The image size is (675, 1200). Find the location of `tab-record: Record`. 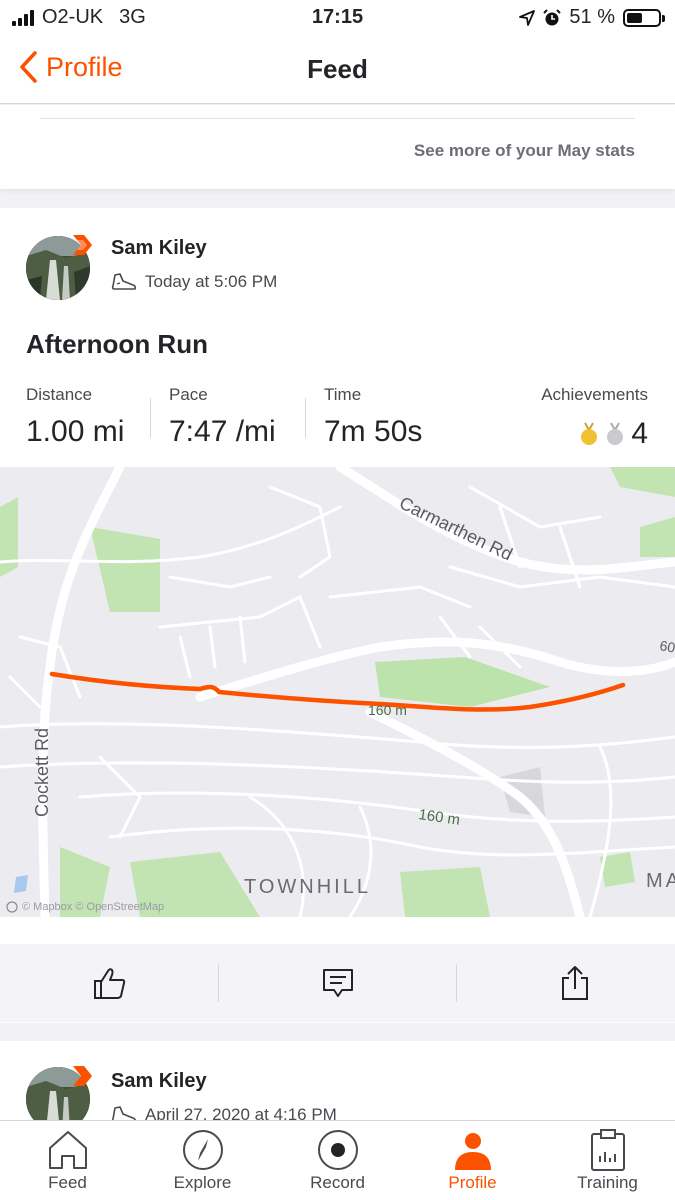

tab-record: Record is located at coordinates (337, 1160).